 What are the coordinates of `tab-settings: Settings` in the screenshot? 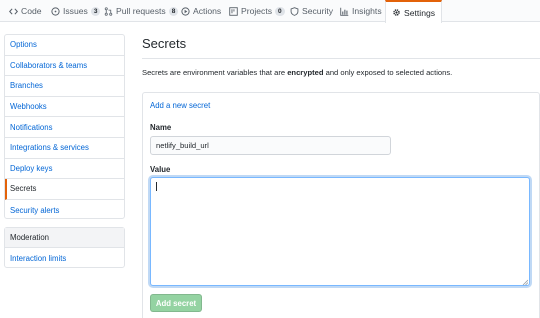 It's located at (414, 11).